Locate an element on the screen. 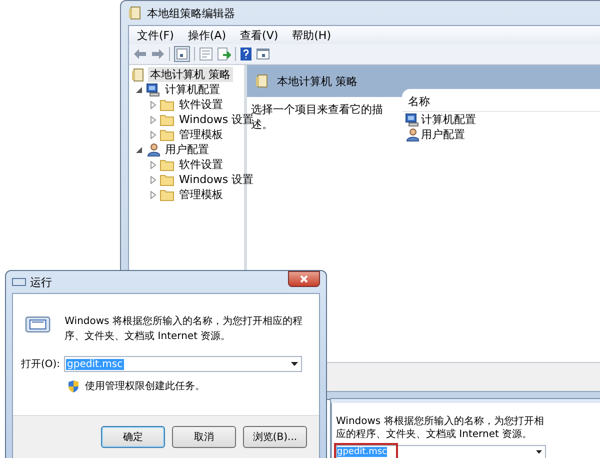  close-icon is located at coordinates (304, 279).